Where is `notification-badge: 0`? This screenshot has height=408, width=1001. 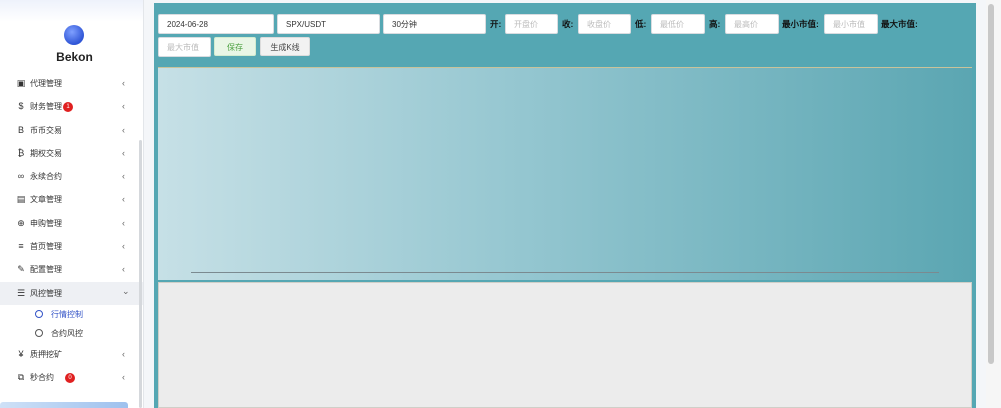
notification-badge: 0 is located at coordinates (70, 377).